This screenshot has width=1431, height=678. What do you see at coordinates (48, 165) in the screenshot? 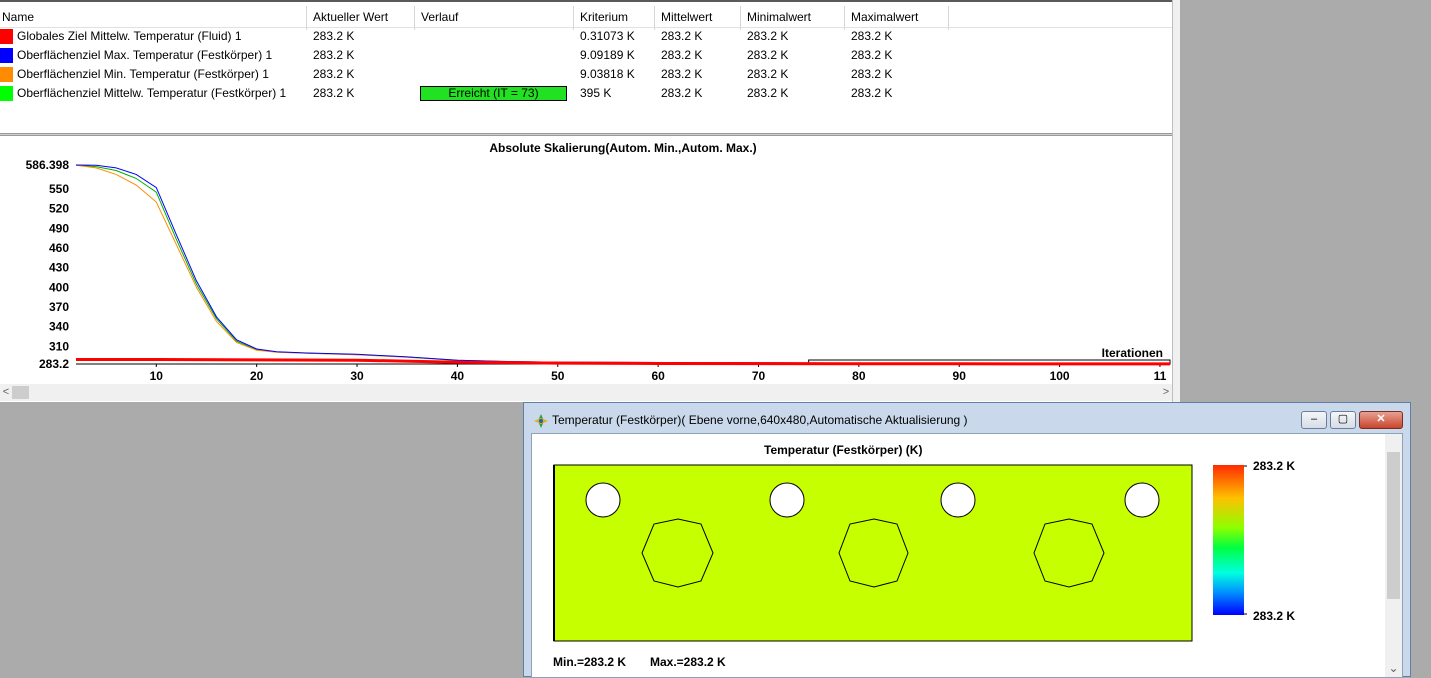
I see `y-tick-label: 586.398` at bounding box center [48, 165].